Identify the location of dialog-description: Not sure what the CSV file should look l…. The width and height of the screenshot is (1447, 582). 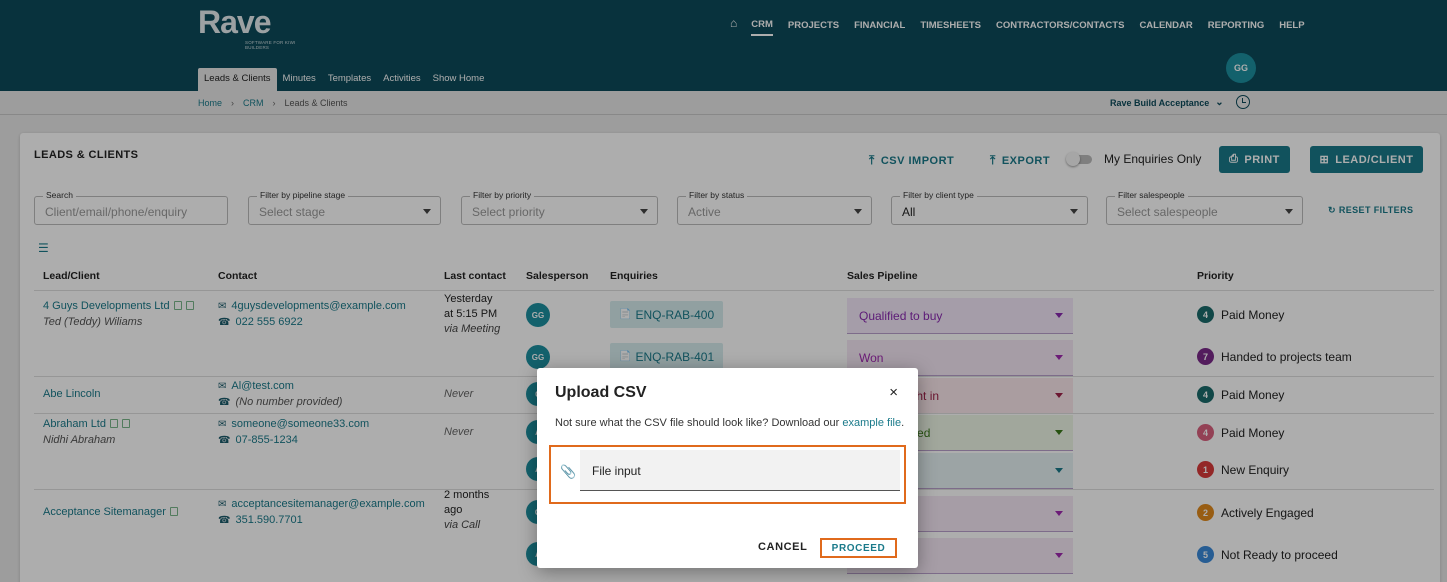
(729, 423).